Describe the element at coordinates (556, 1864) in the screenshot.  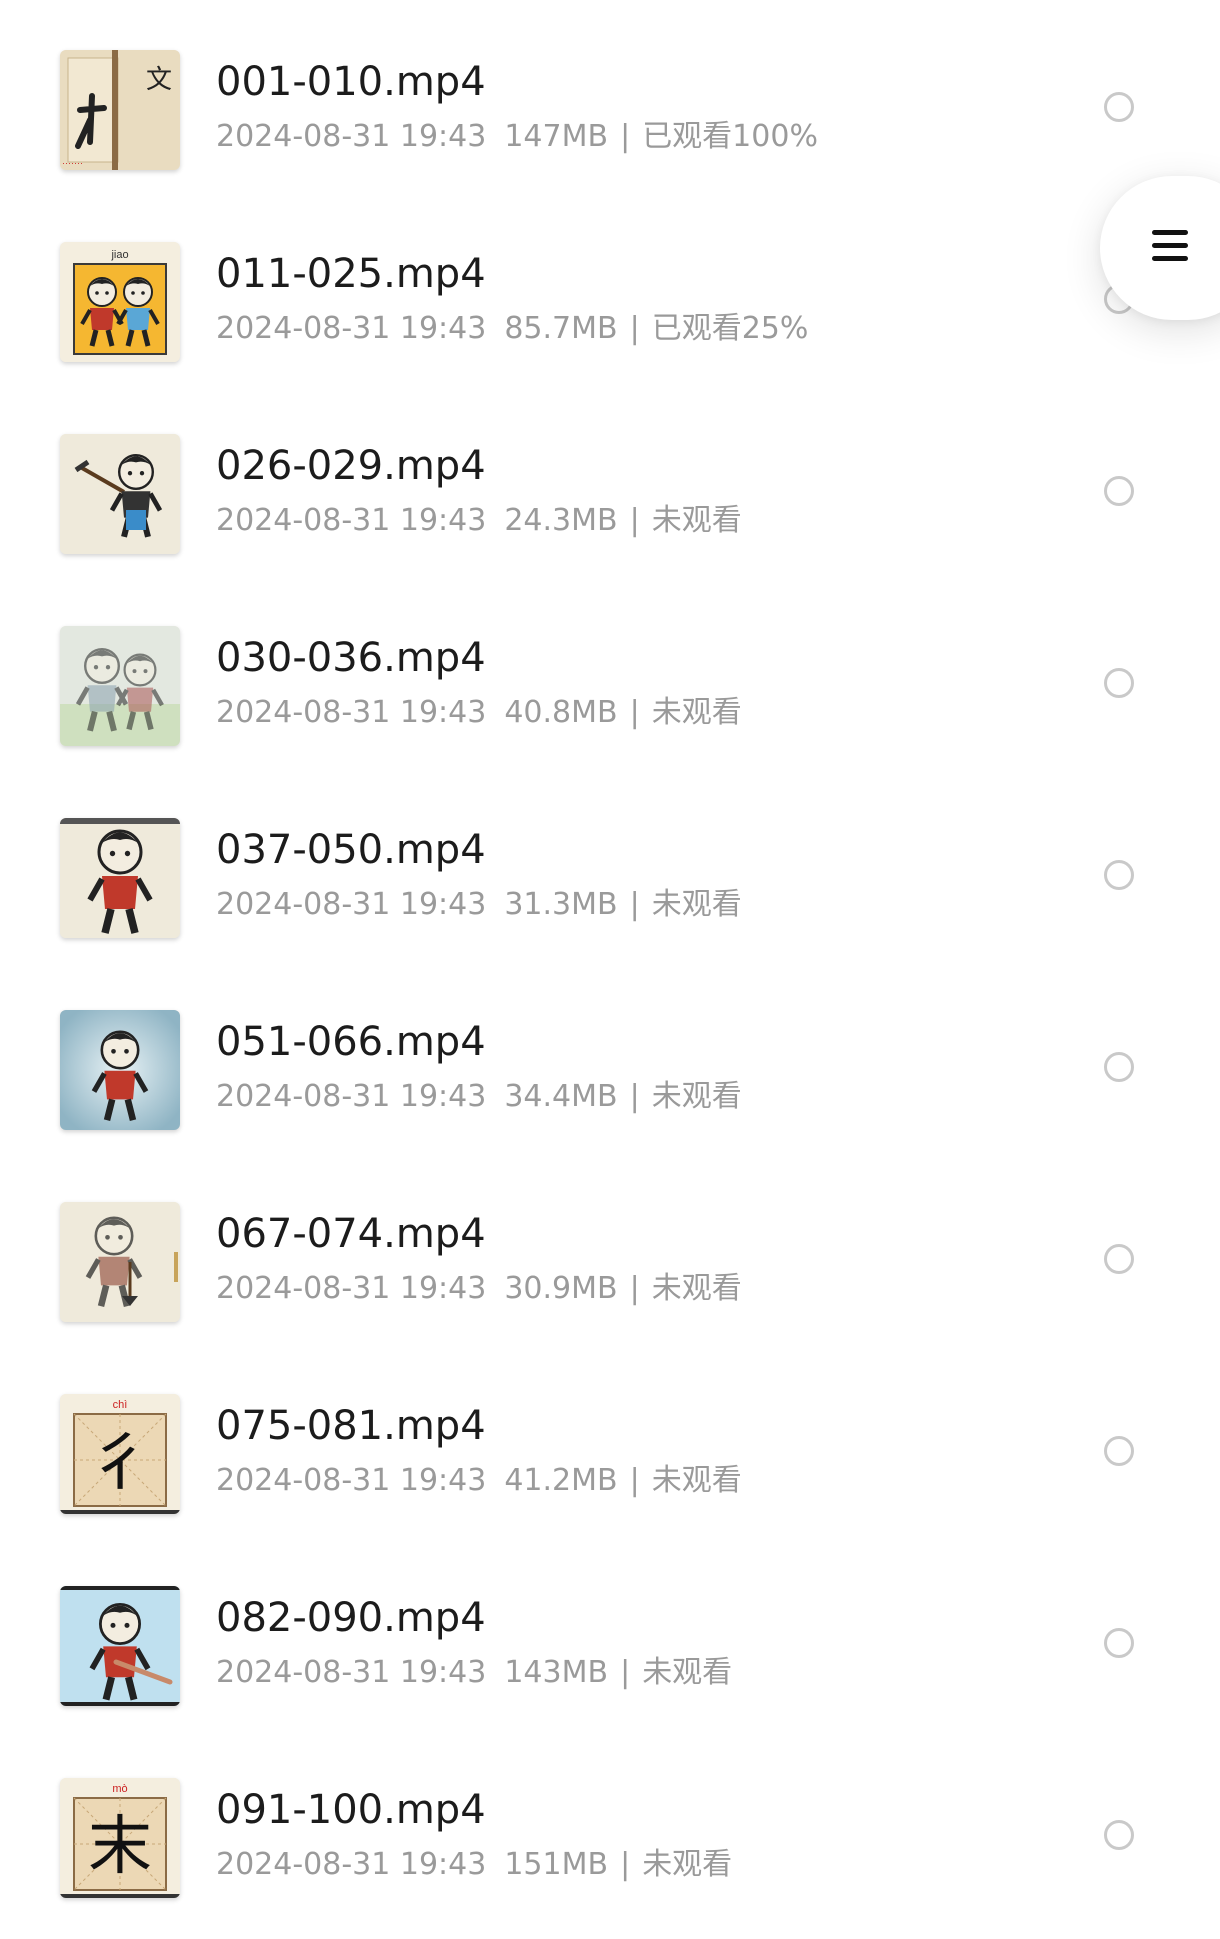
I see `file-size: 151MB` at that location.